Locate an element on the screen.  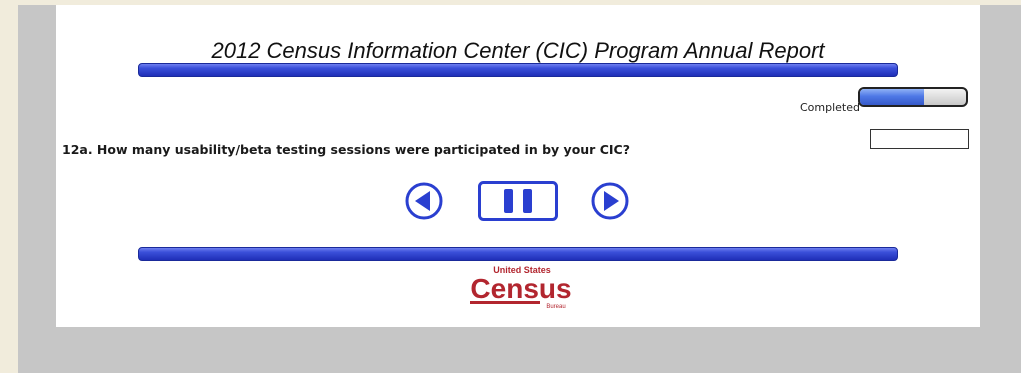
next-button is located at coordinates (610, 203).